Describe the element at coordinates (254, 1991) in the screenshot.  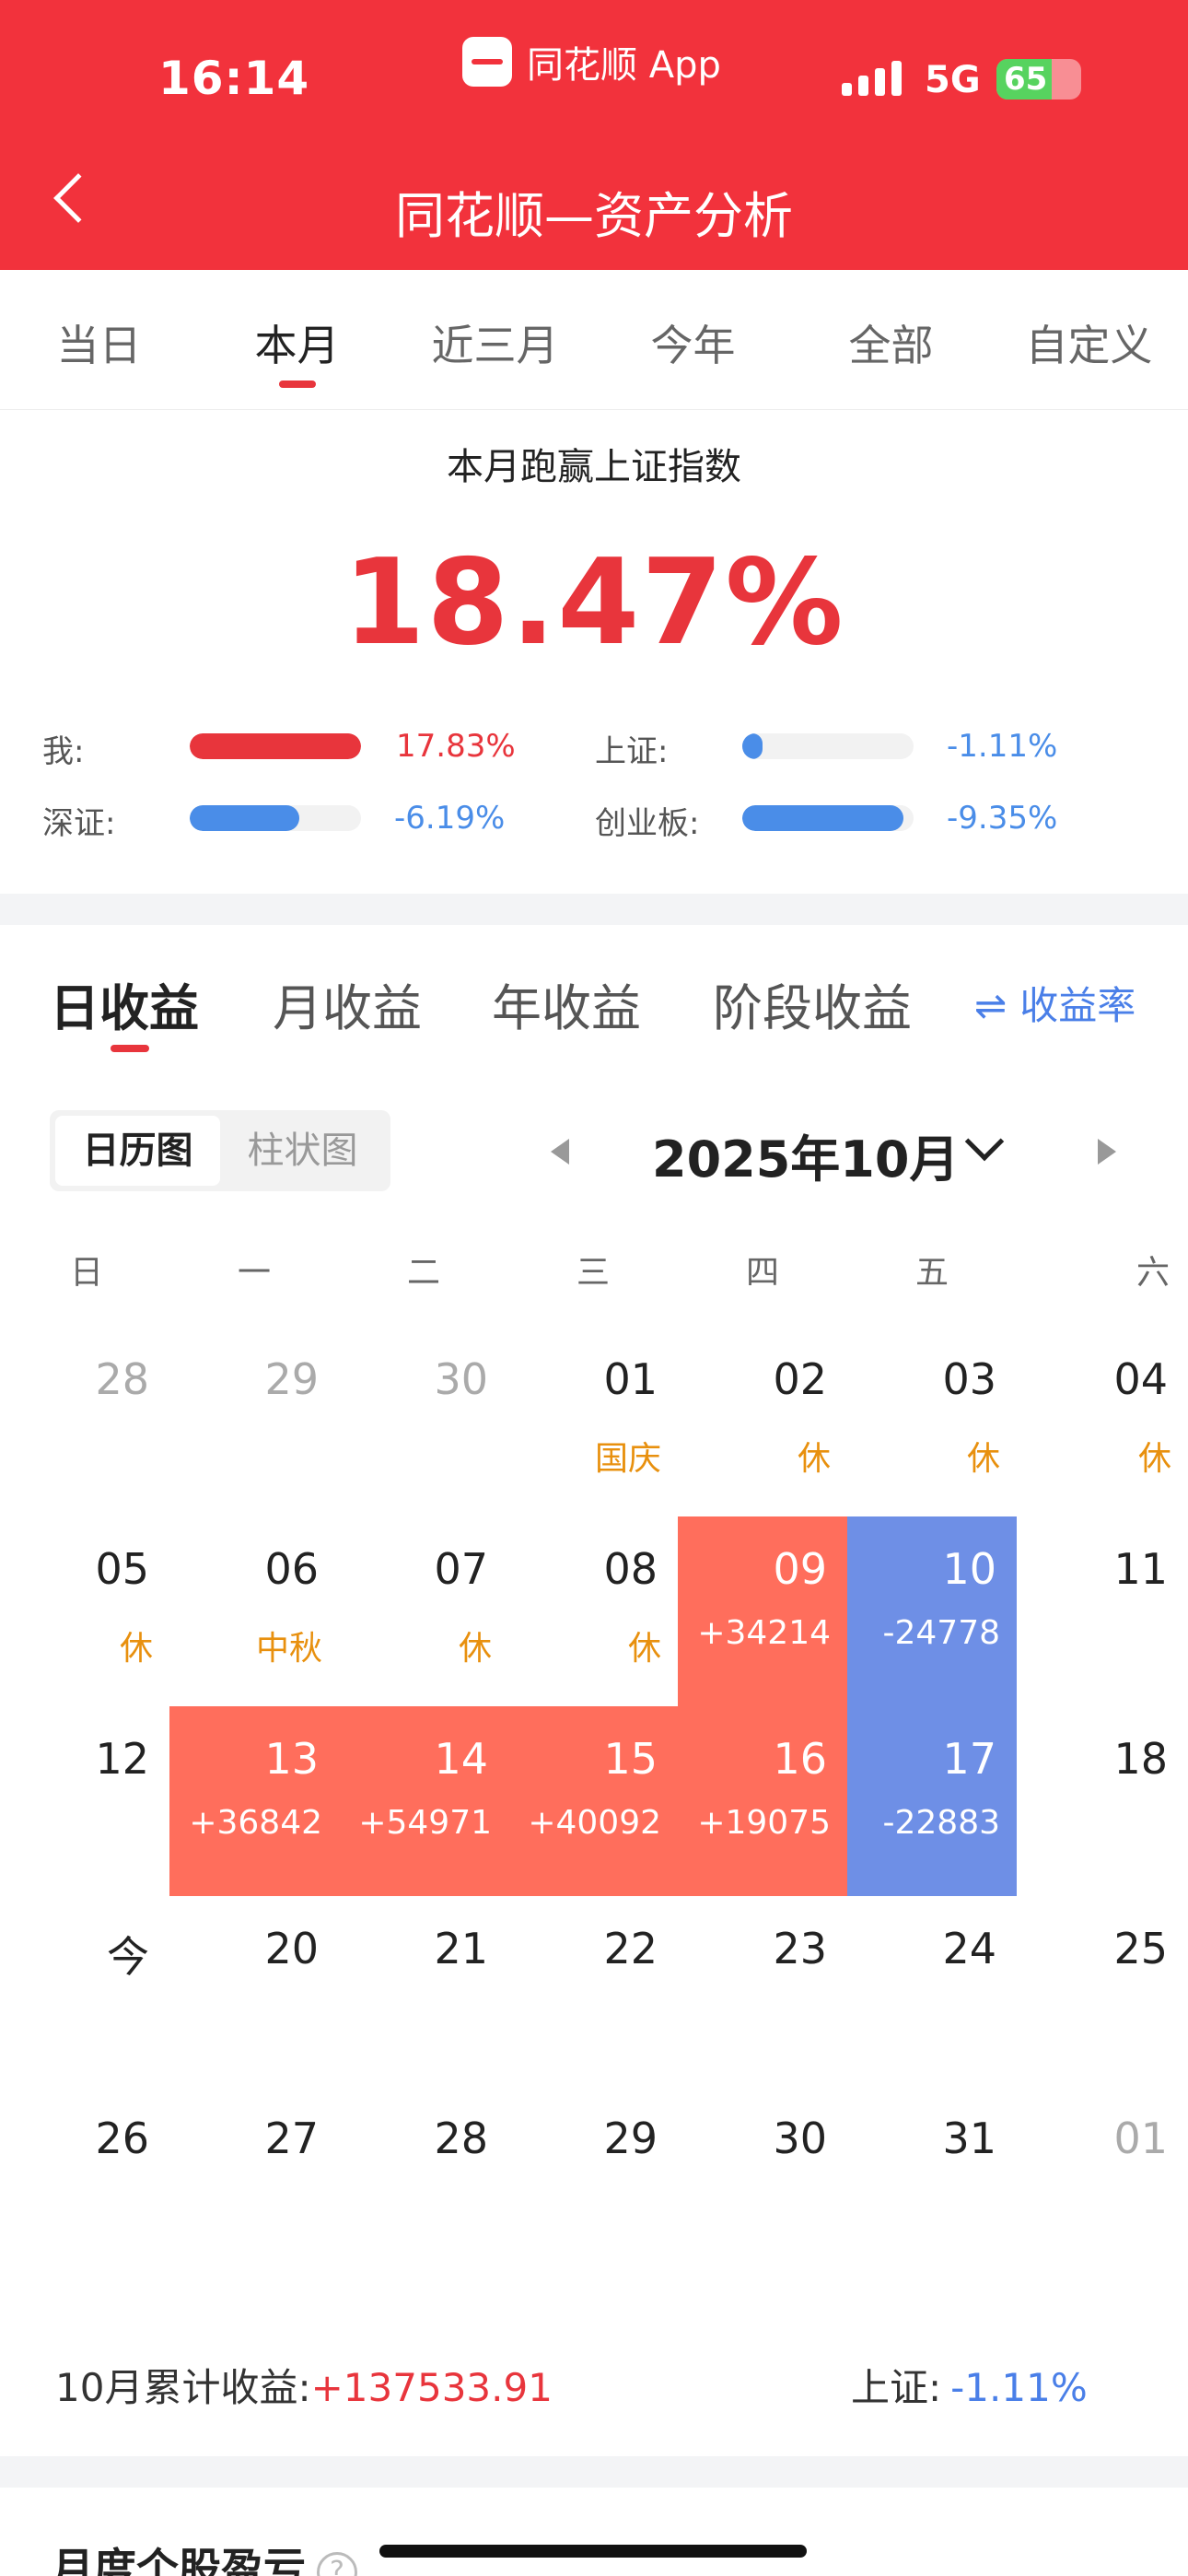
I see `calendar-day: 20` at that location.